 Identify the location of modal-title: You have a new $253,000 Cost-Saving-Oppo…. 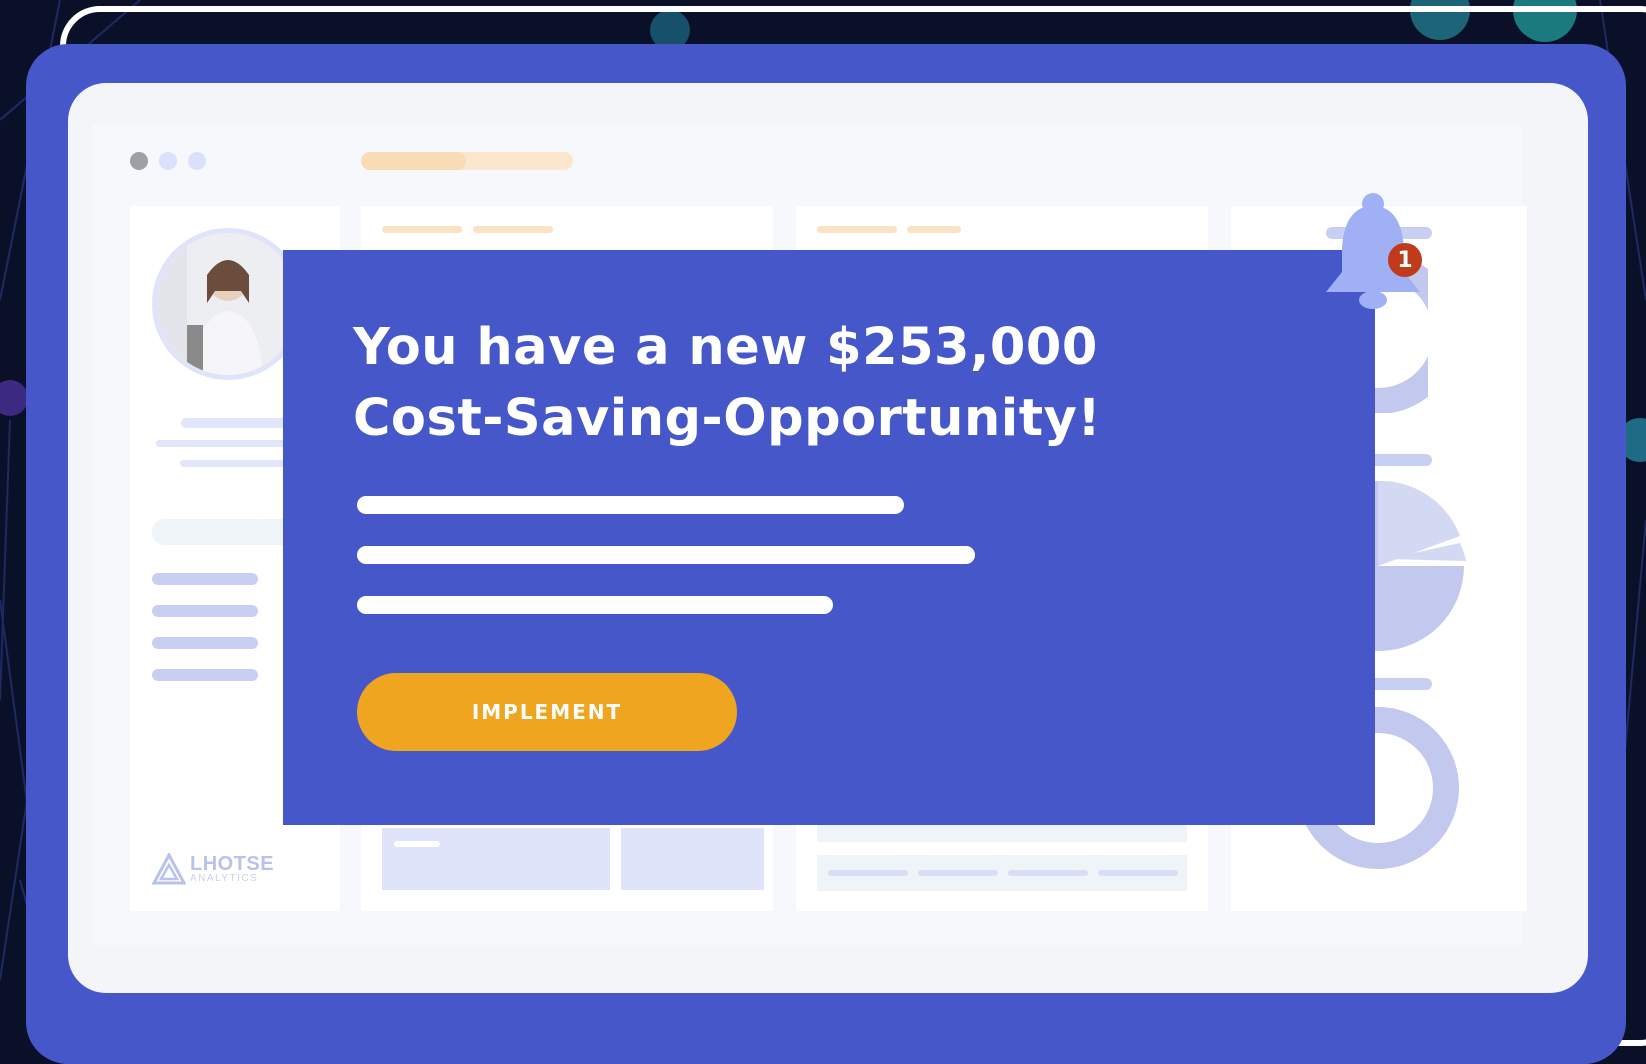
(803, 383).